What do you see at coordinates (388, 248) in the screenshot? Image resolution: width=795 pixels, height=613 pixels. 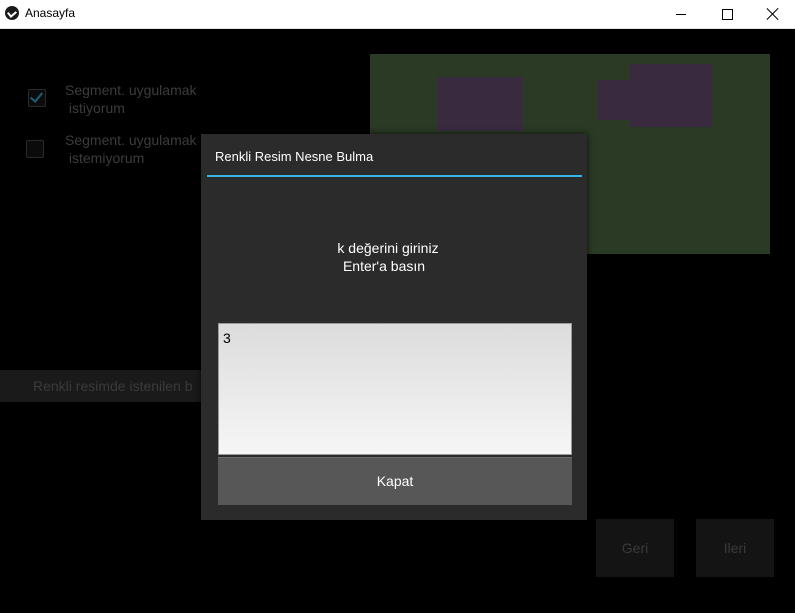 I see `popup-message-line1: k değerini giriniz` at bounding box center [388, 248].